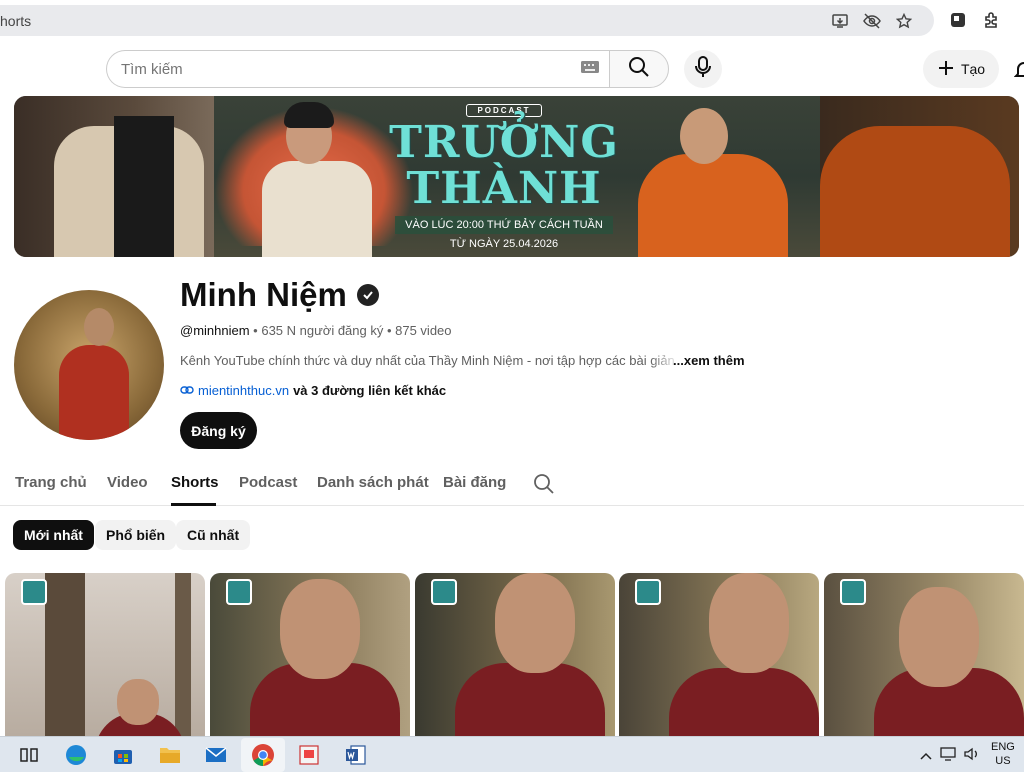 This screenshot has width=1024, height=772. Describe the element at coordinates (195, 482) in the screenshot. I see `tab-shorts: Shorts` at that location.